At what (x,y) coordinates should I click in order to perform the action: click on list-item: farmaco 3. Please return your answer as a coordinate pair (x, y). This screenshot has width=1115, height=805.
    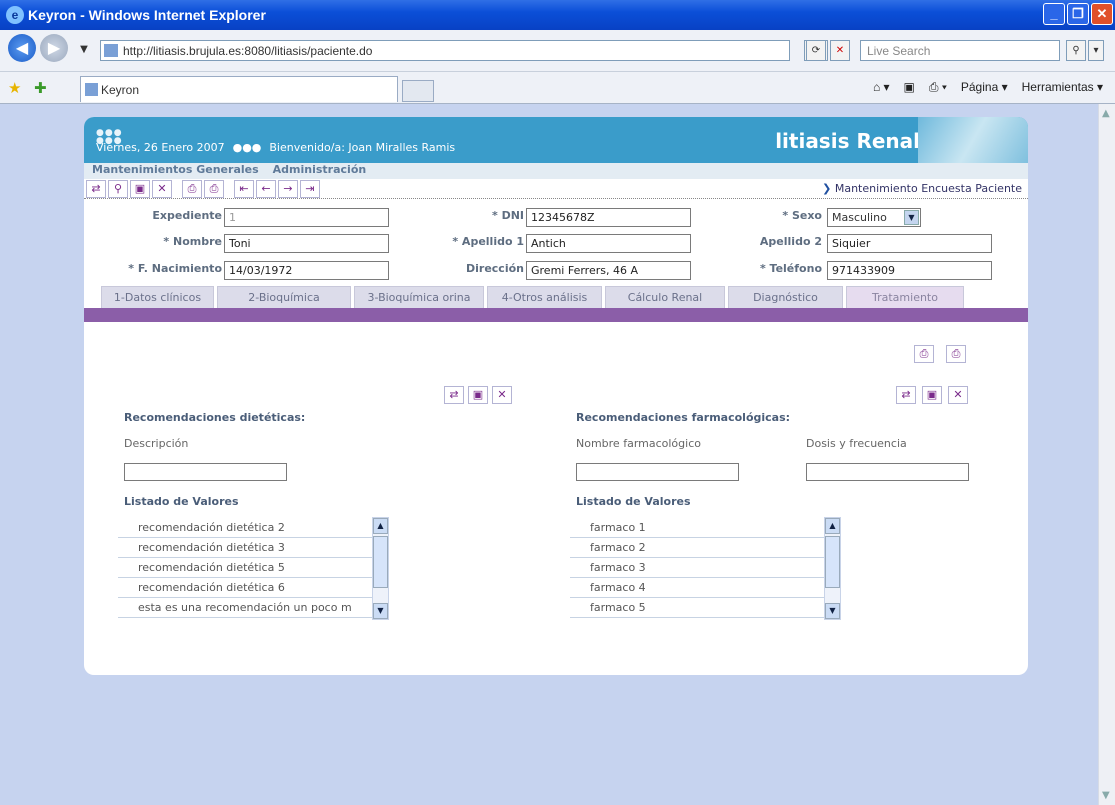
    Looking at the image, I should click on (697, 568).